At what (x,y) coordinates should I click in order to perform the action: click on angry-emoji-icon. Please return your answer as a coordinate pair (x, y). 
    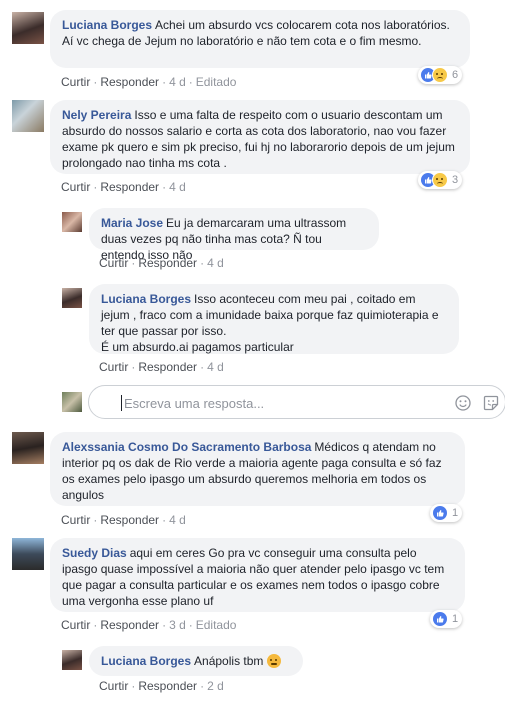
    Looking at the image, I should click on (273, 661).